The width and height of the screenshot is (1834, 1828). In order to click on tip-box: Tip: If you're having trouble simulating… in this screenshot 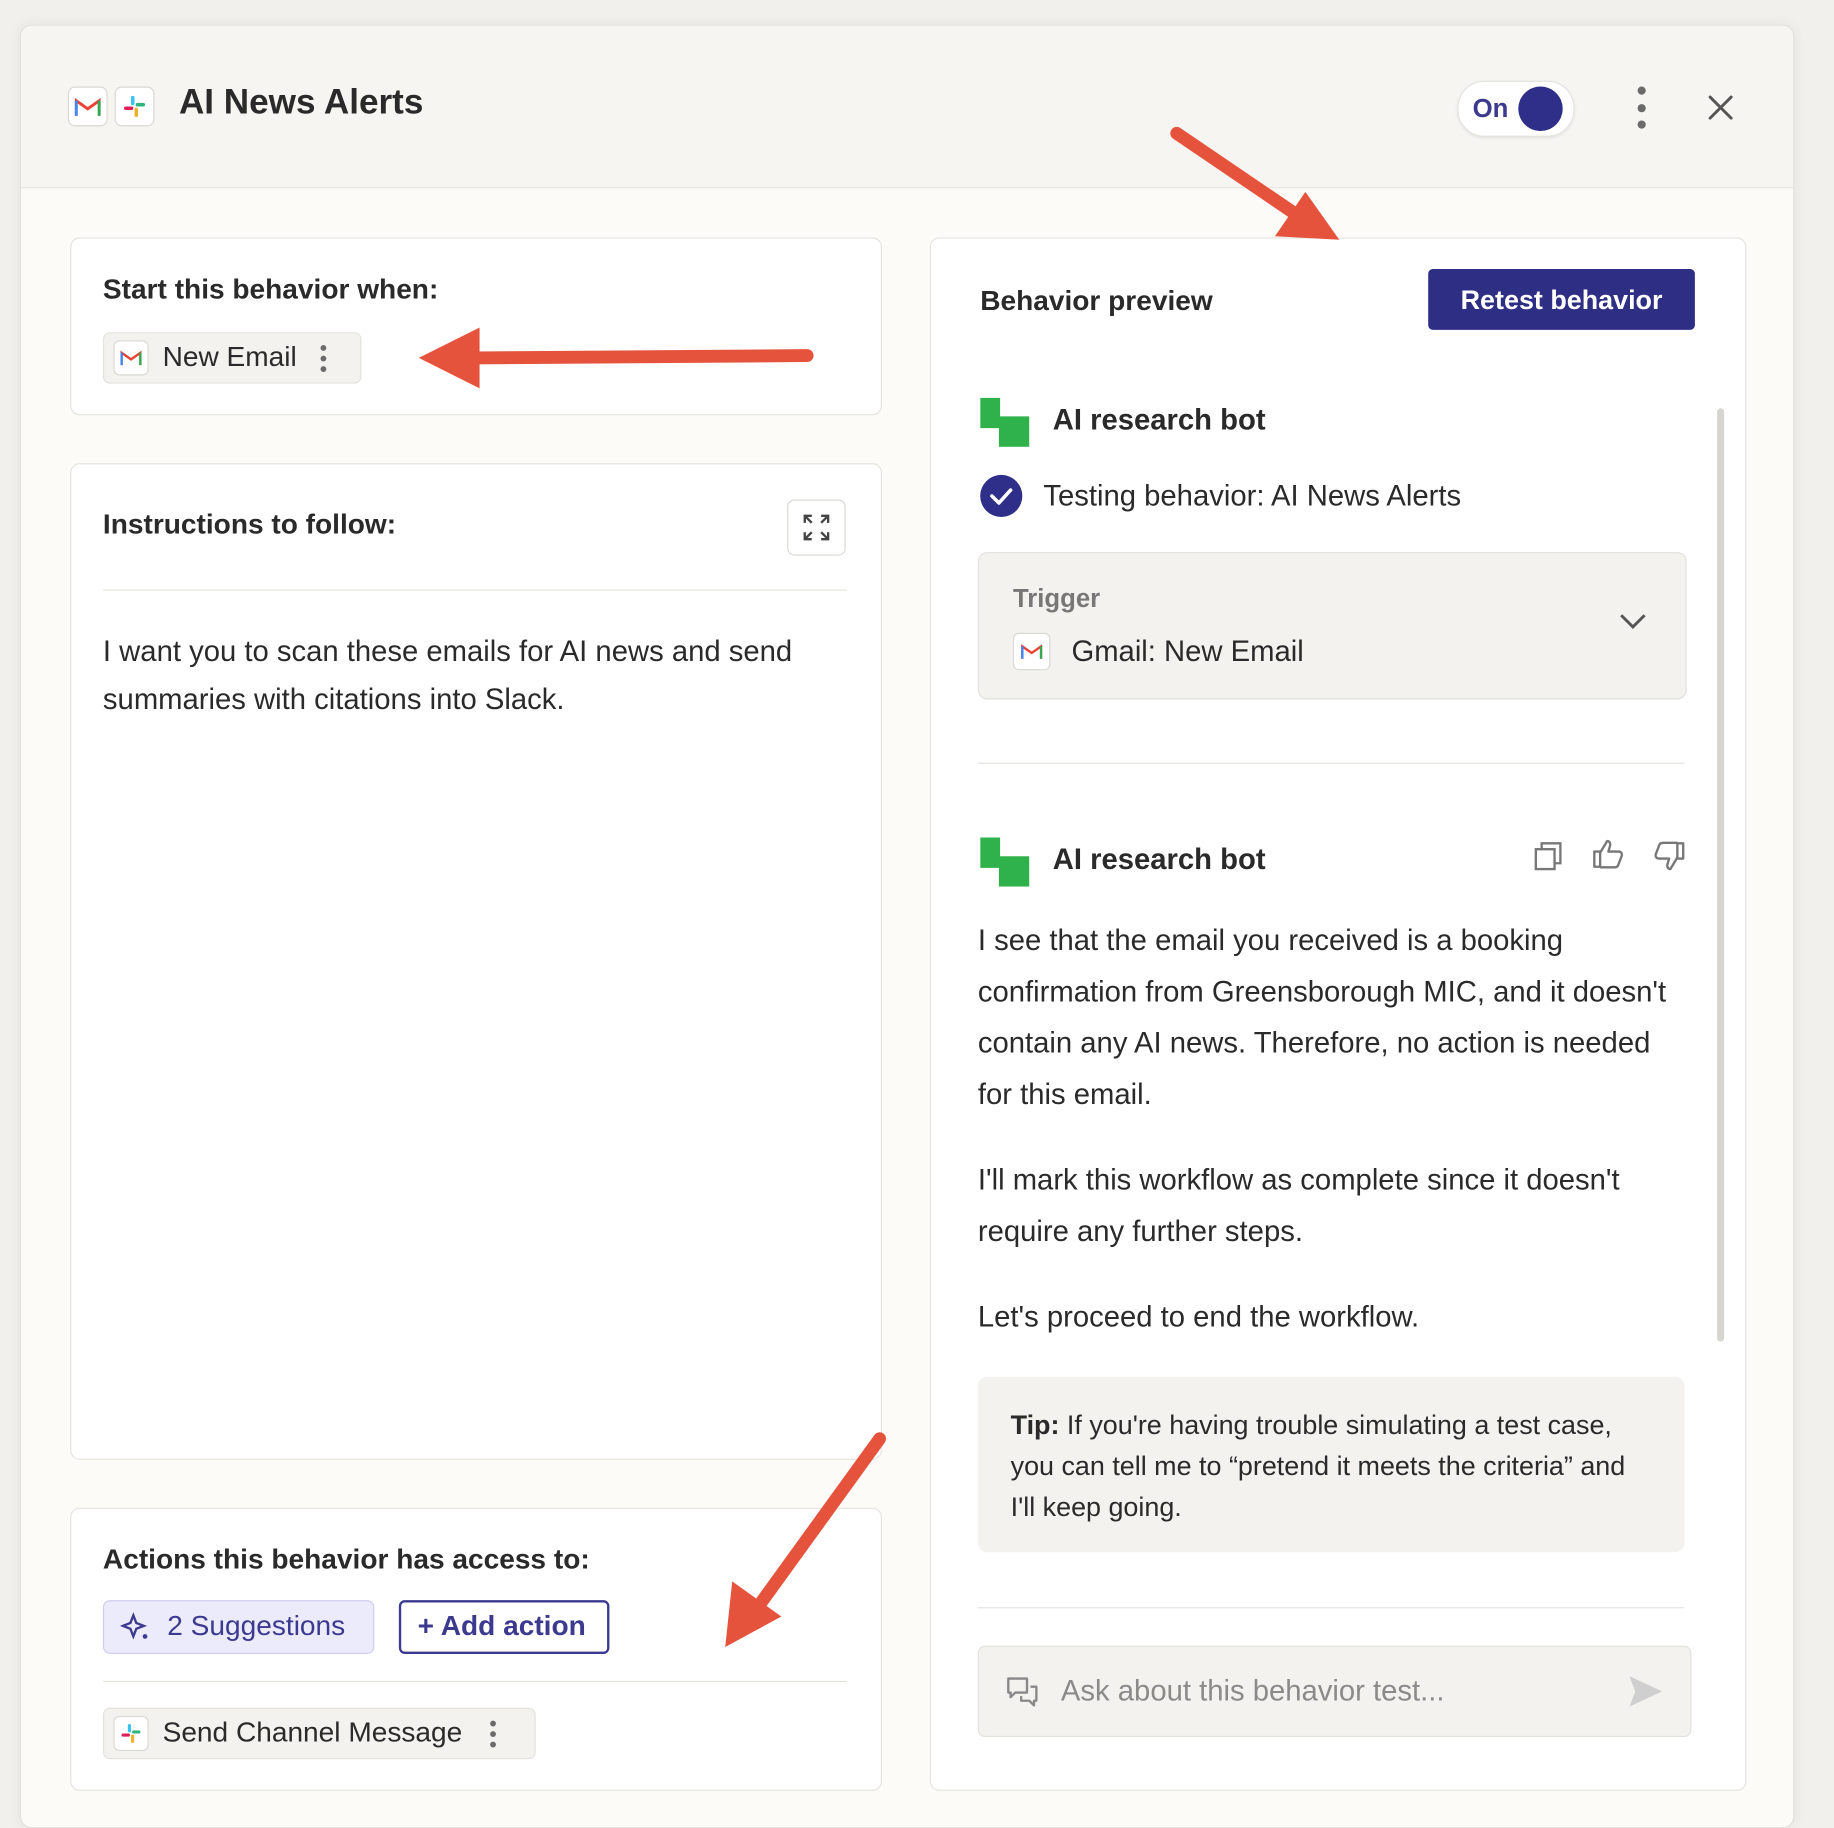, I will do `click(1331, 1464)`.